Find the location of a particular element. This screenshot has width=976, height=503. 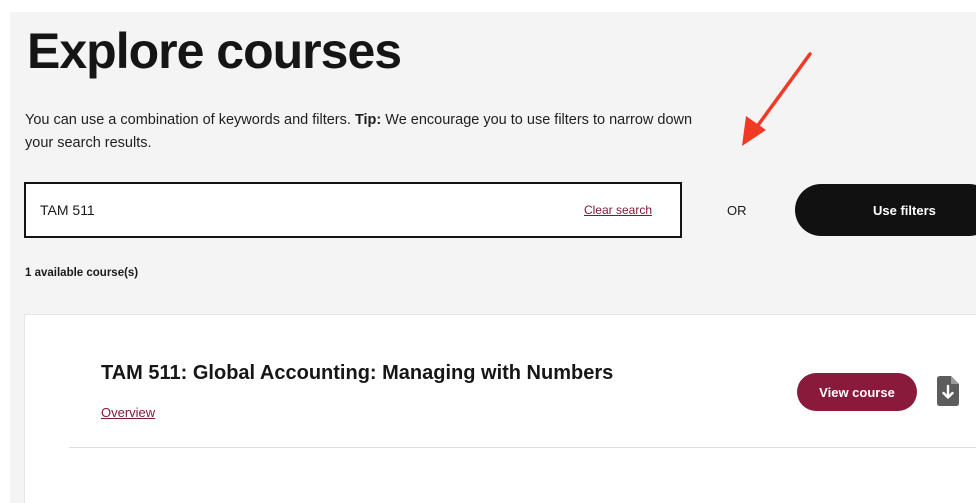

tip-label: Tip: is located at coordinates (368, 120).